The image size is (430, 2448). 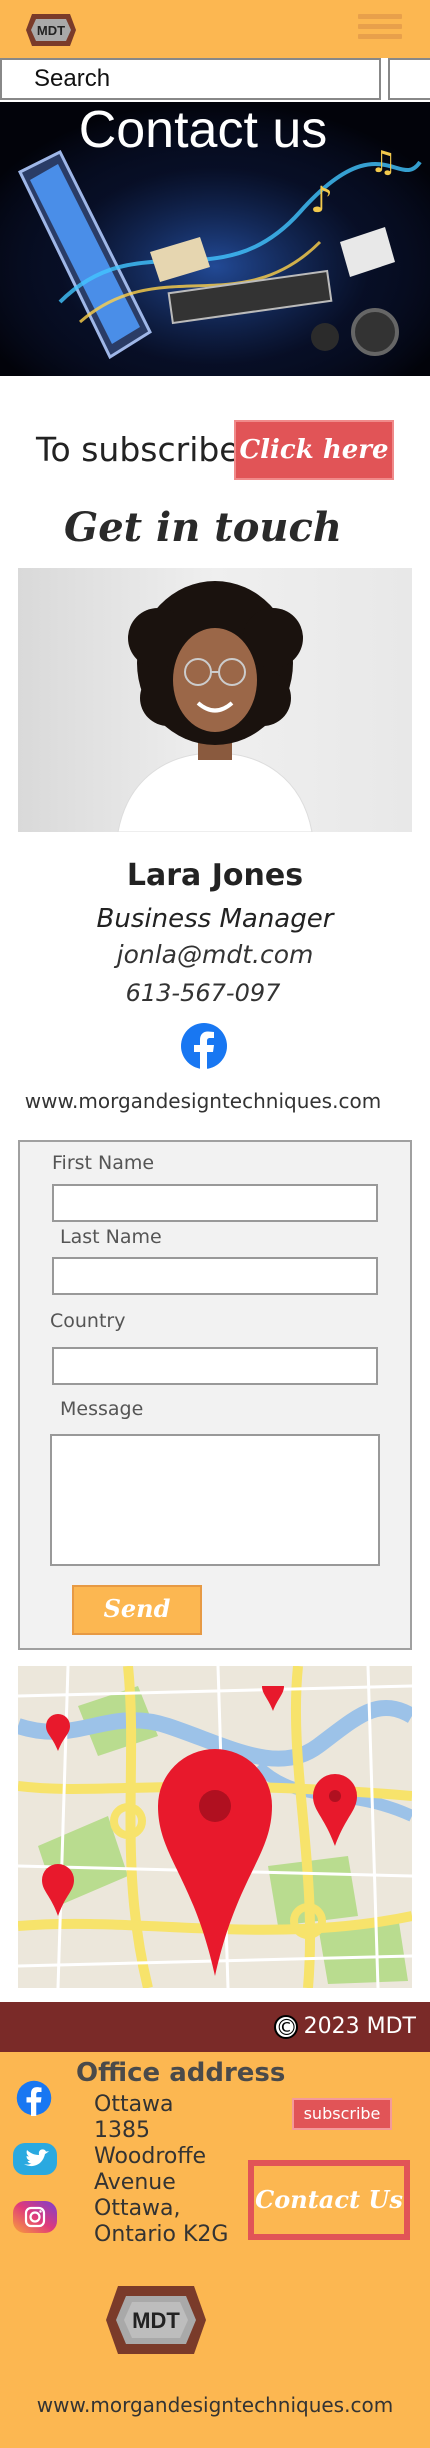 I want to click on person-name: Lara Jones, so click(x=215, y=875).